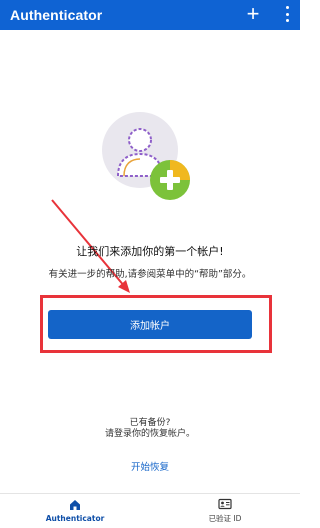  Describe the element at coordinates (225, 504) in the screenshot. I see `id-card-icon` at that location.